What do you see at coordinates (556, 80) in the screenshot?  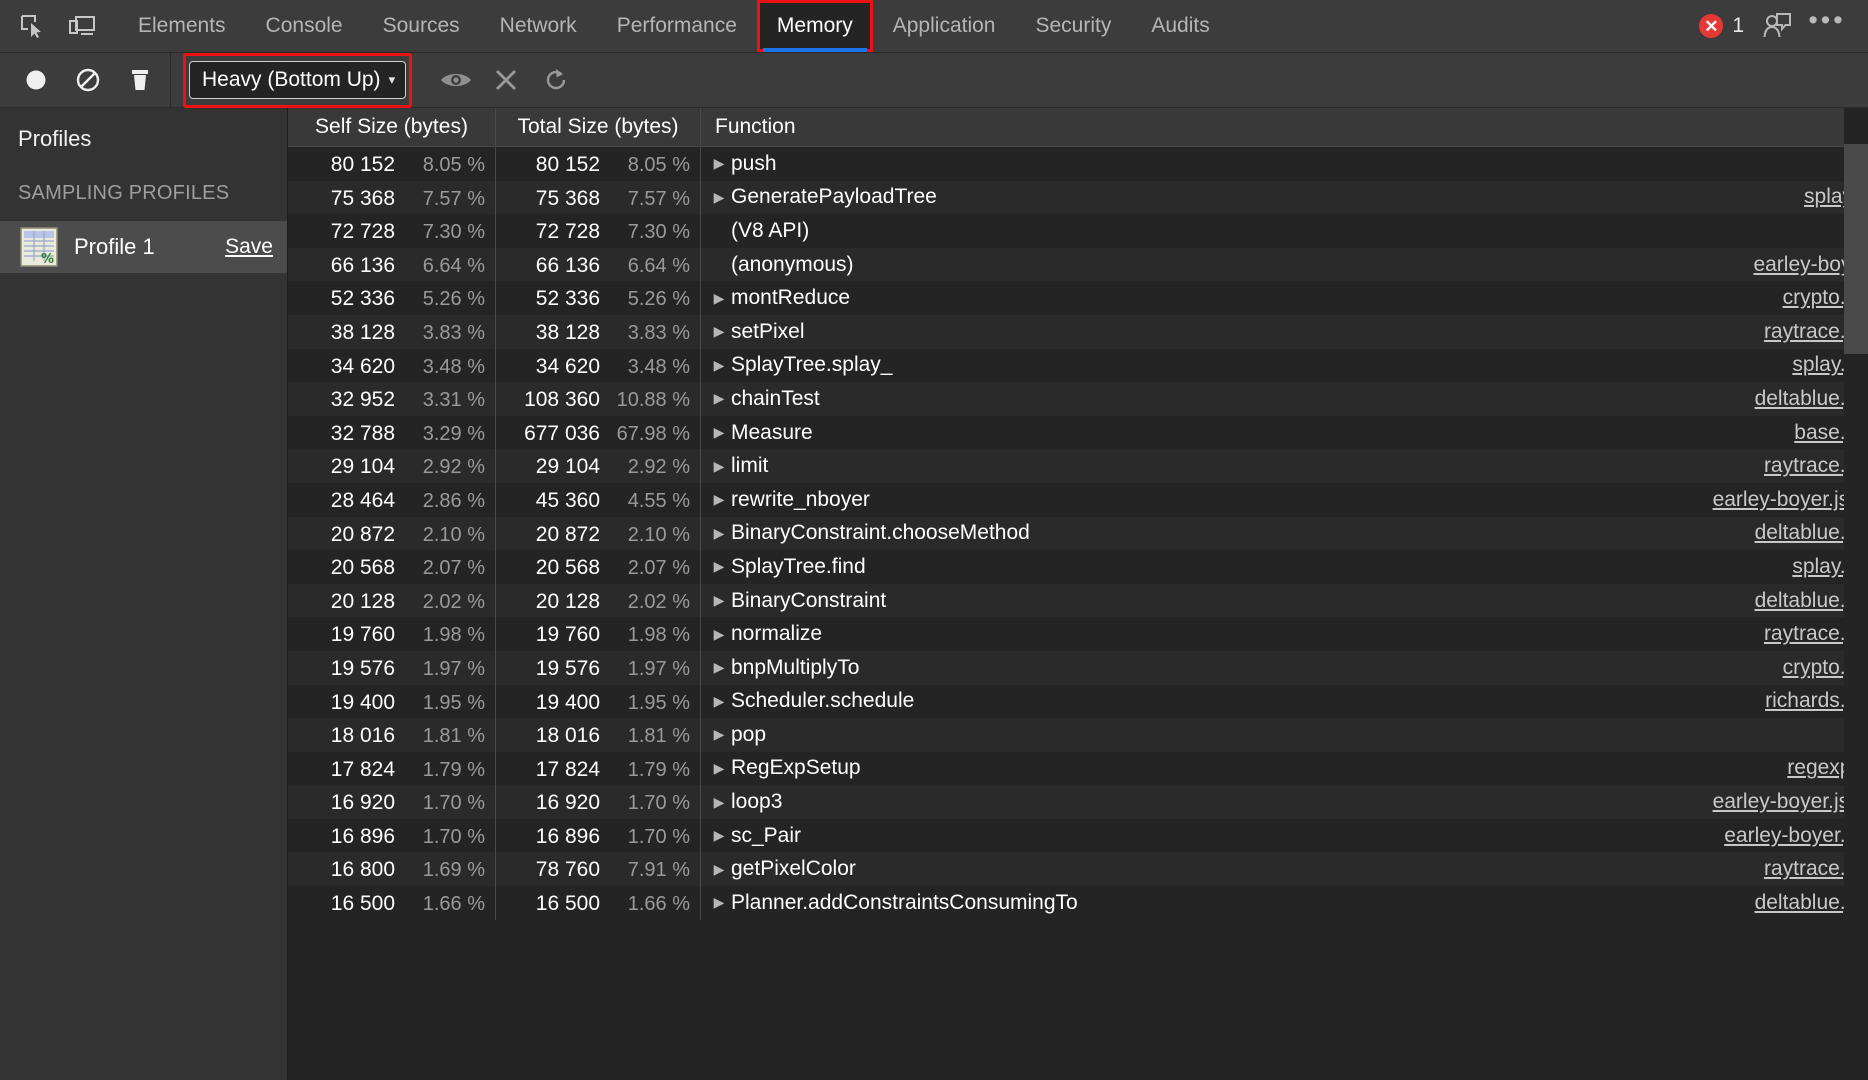 I see `restore-all-functions-icon` at bounding box center [556, 80].